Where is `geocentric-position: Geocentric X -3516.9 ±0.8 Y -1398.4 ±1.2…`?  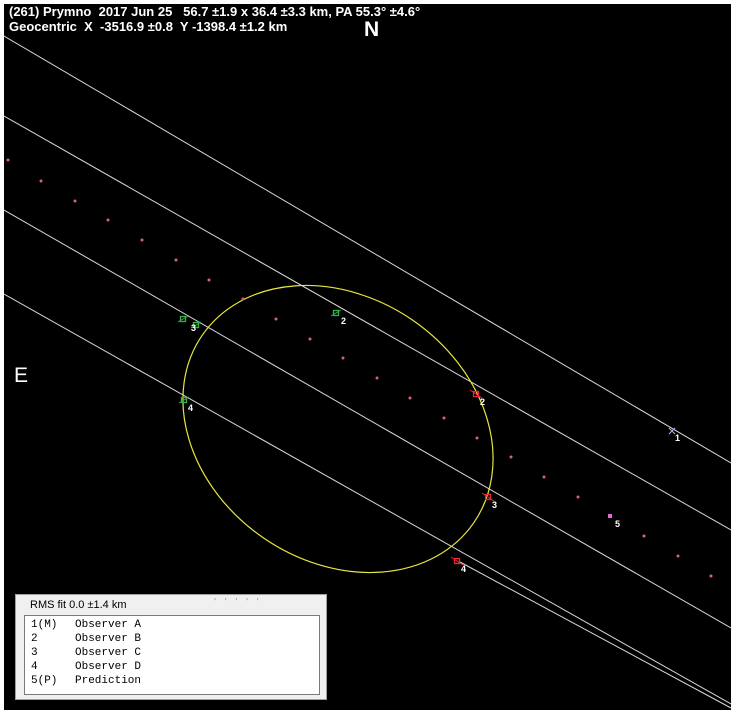 geocentric-position: Geocentric X -3516.9 ±0.8 Y -1398.4 ±1.2… is located at coordinates (148, 26).